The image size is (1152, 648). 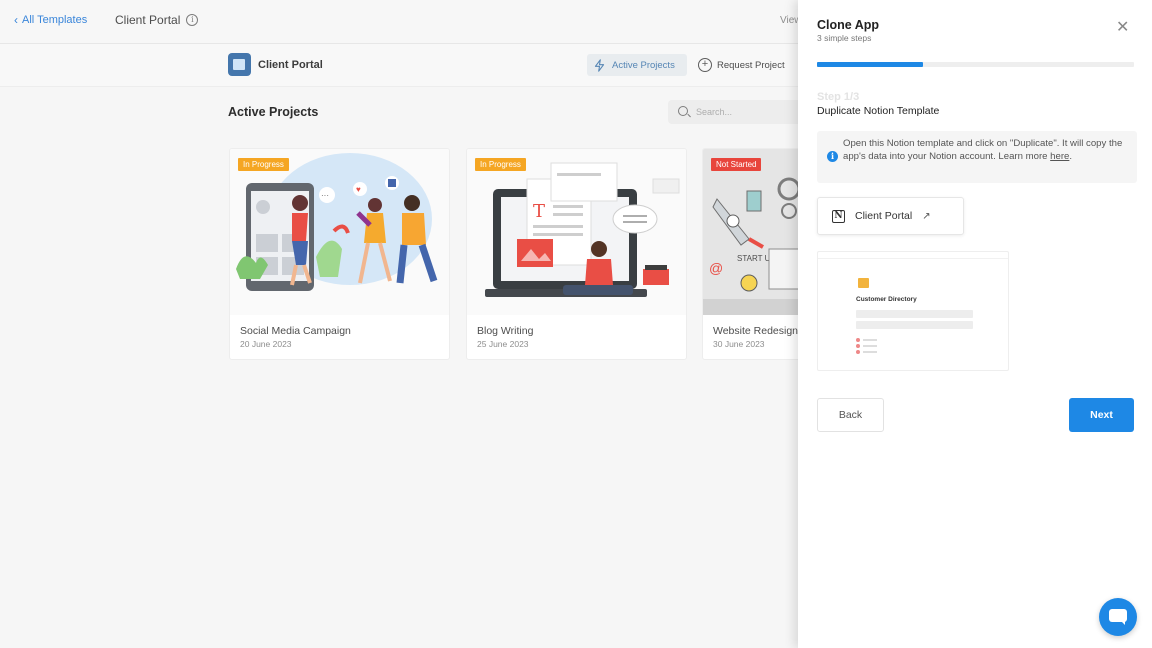 I want to click on preview-toolbar, so click(x=913, y=255).